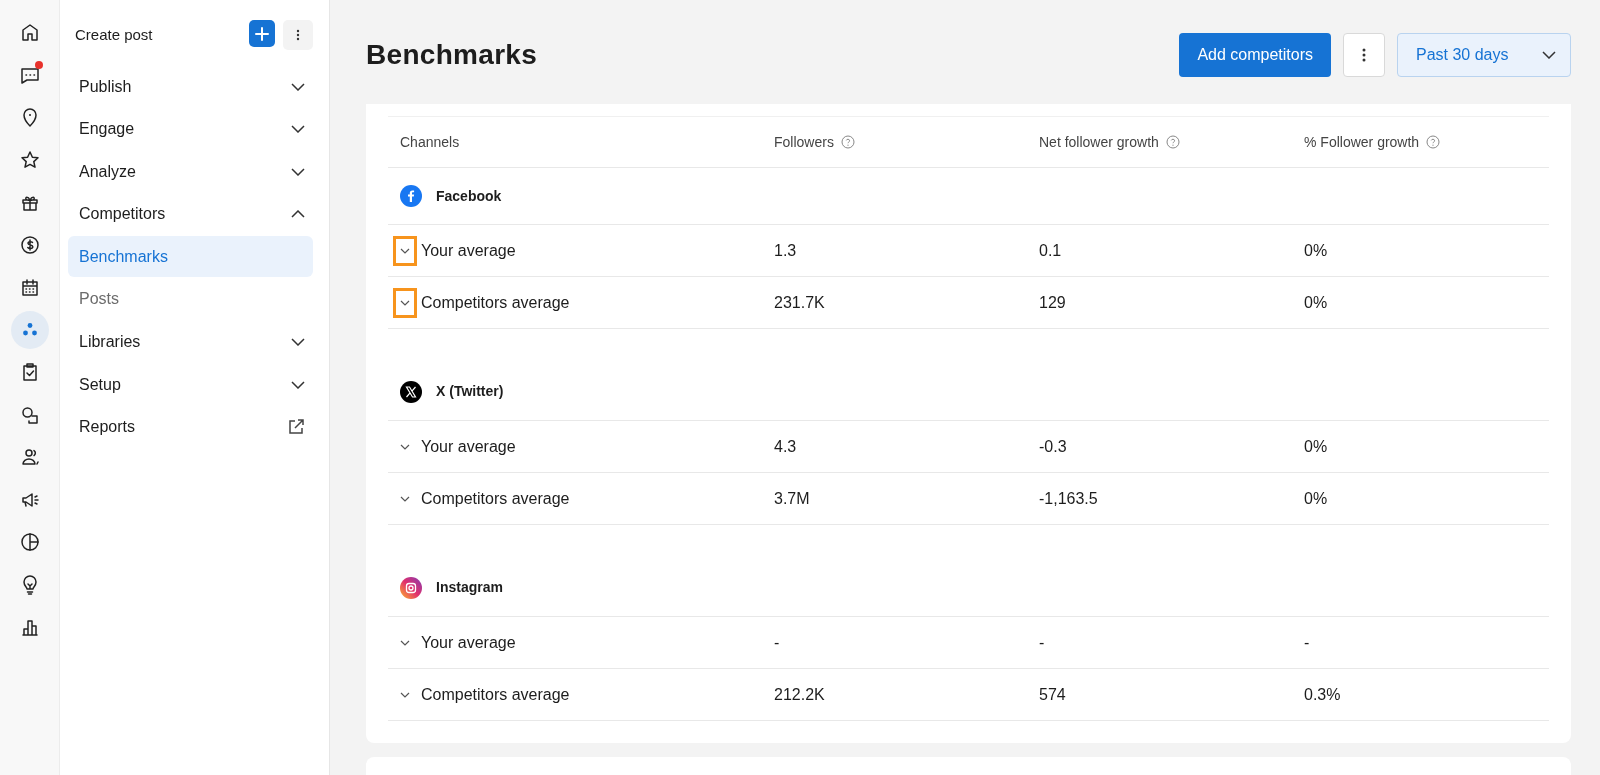 The width and height of the screenshot is (1600, 775). What do you see at coordinates (1255, 54) in the screenshot?
I see `add-competitors-button: Add competitors` at bounding box center [1255, 54].